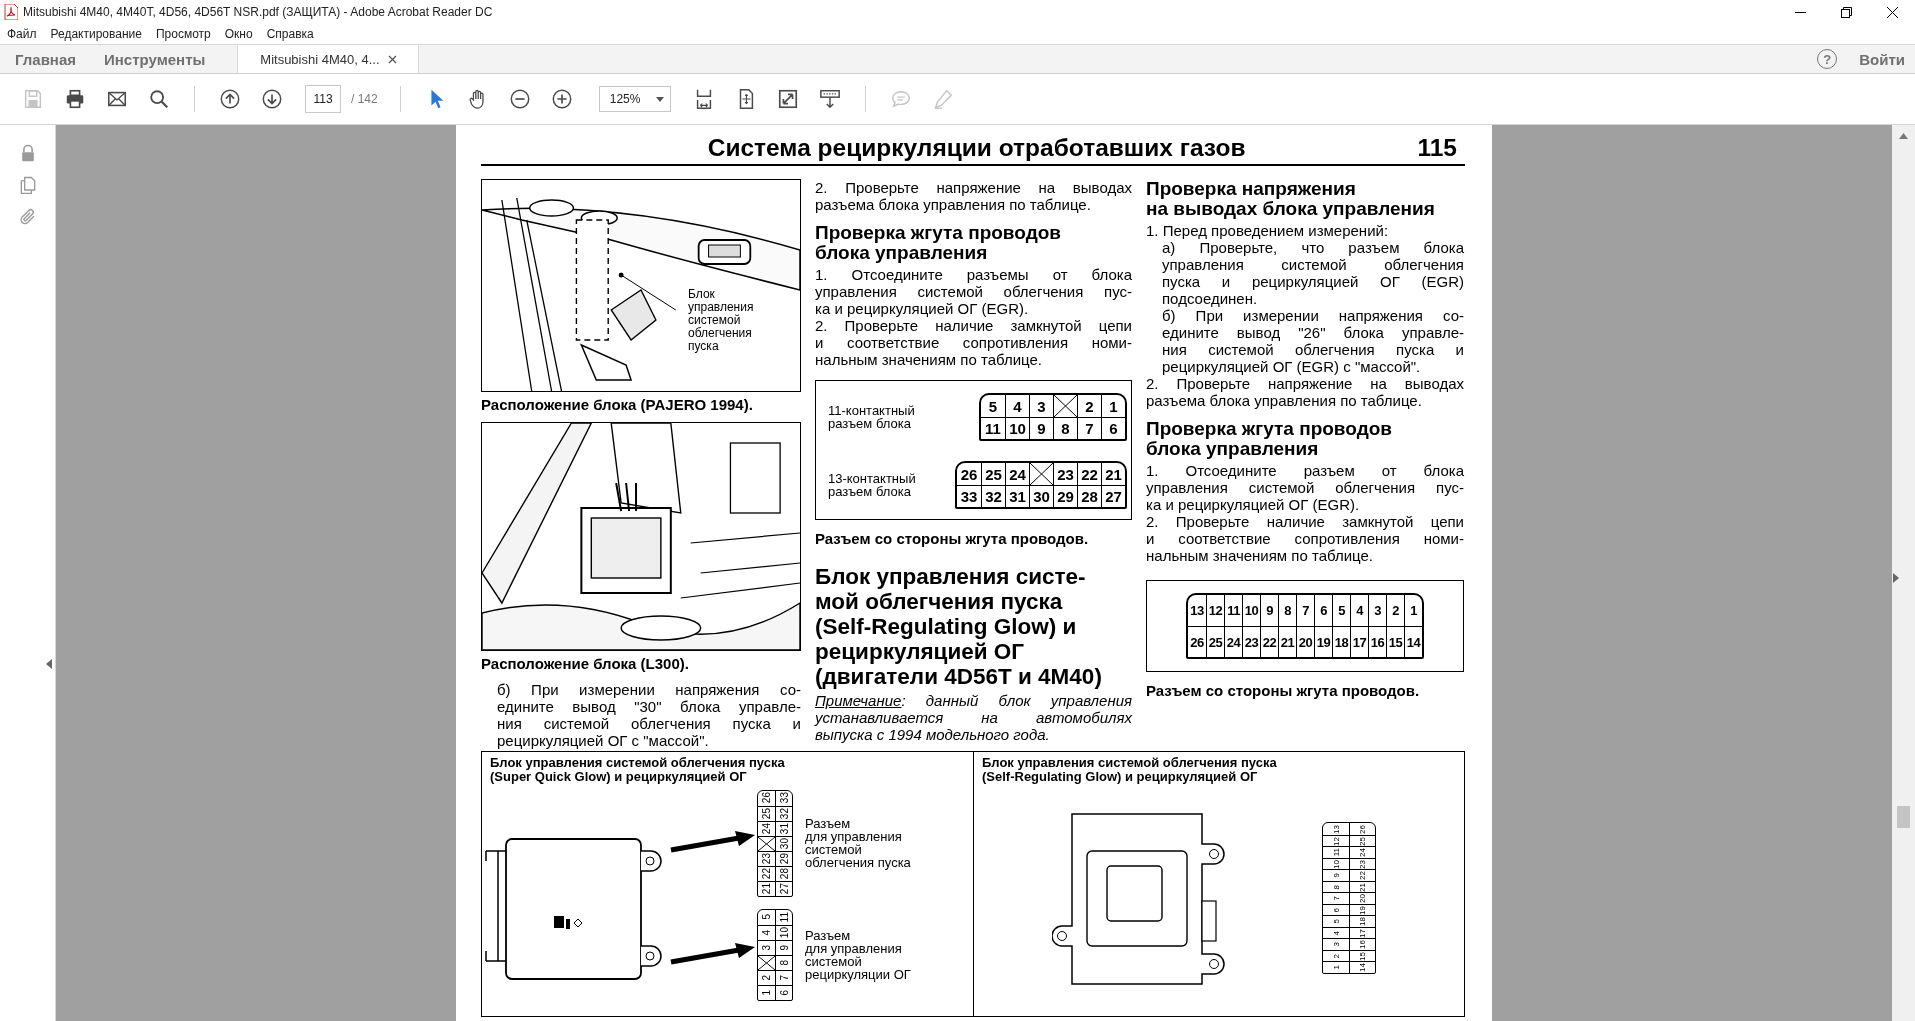 The height and width of the screenshot is (1021, 1915). Describe the element at coordinates (22, 34) in the screenshot. I see `menu-item: Файл` at that location.